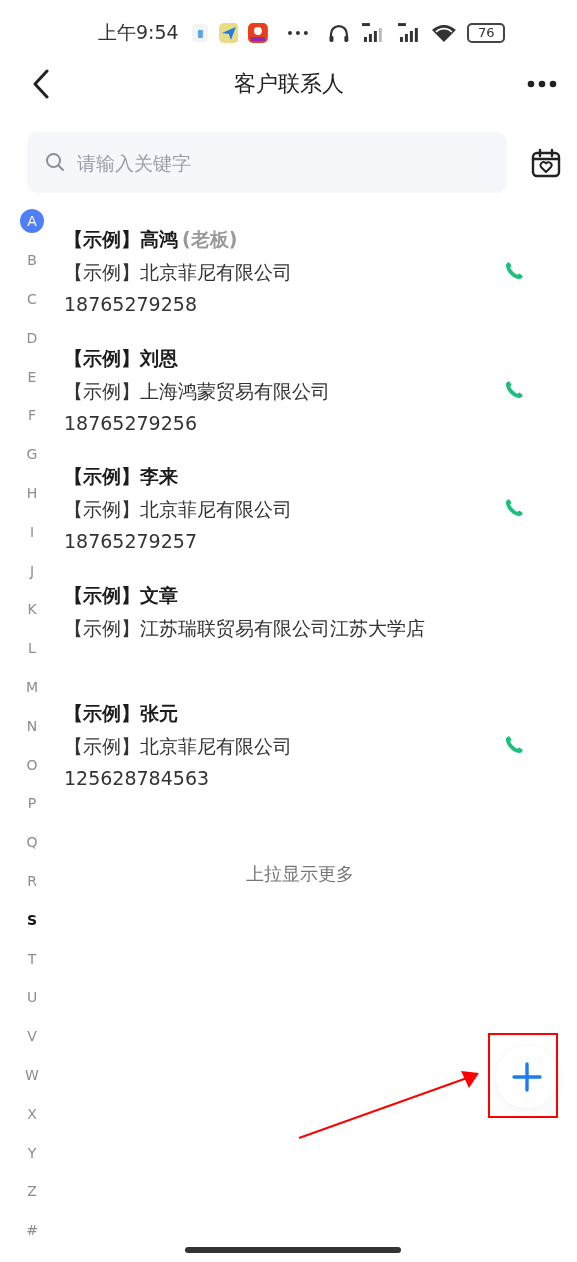 The width and height of the screenshot is (577, 1262). Describe the element at coordinates (339, 33) in the screenshot. I see `headphones-icon` at that location.